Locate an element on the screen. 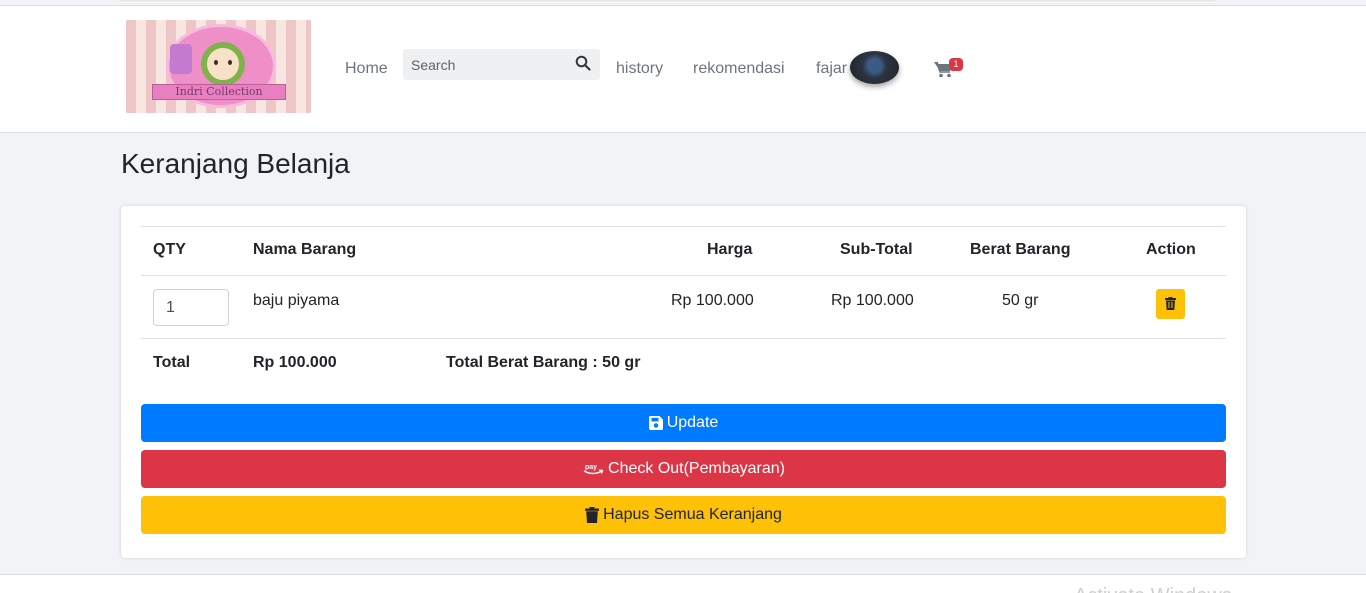 This screenshot has width=1366, height=593. nav-history-link: history is located at coordinates (639, 69).